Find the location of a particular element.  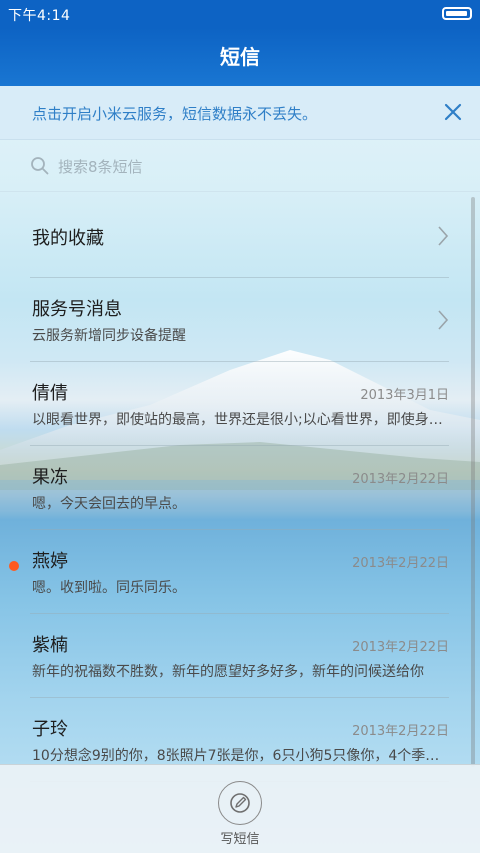

search-icon is located at coordinates (40, 166).